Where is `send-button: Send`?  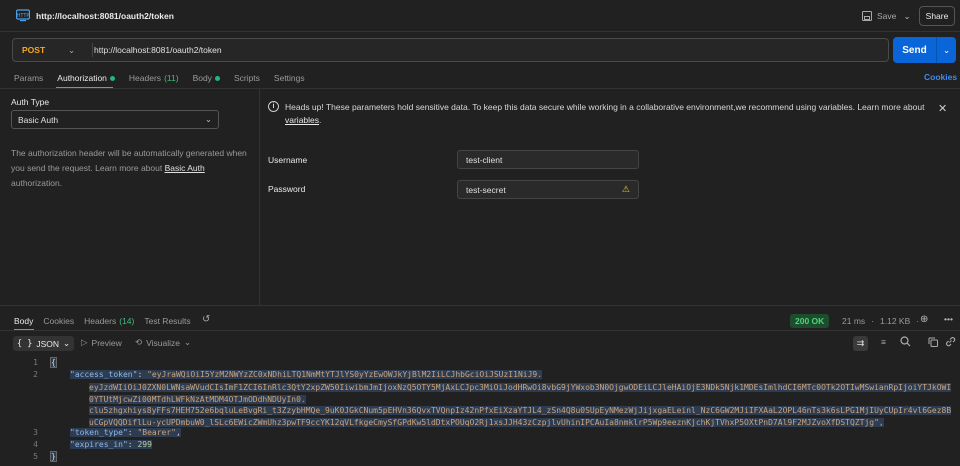
send-button: Send is located at coordinates (914, 50).